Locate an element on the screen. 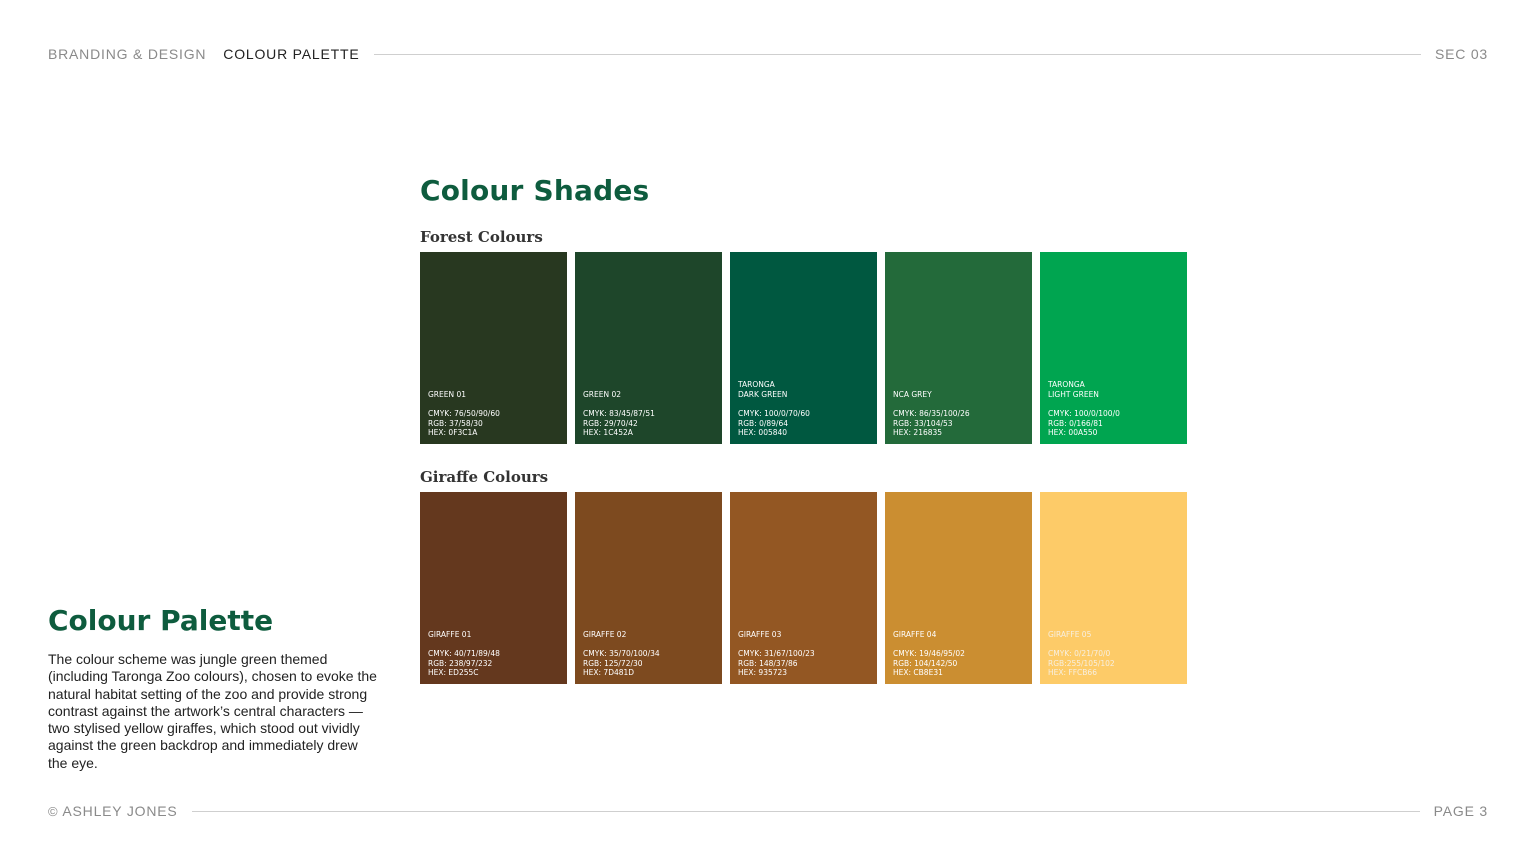 The height and width of the screenshot is (864, 1536). footer-divider is located at coordinates (805, 811).